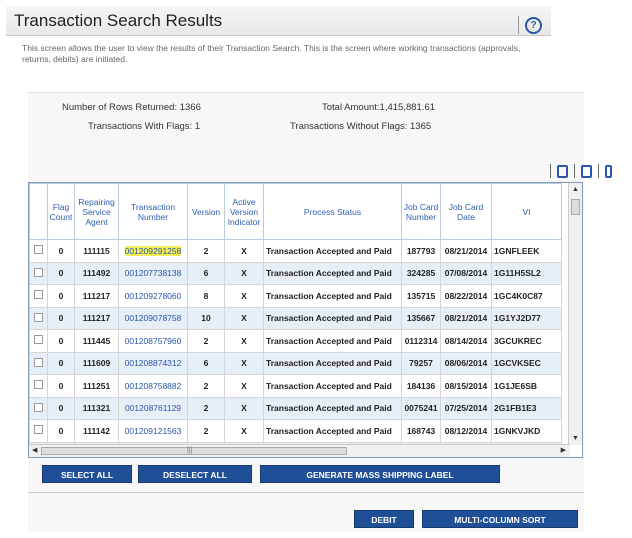 This screenshot has height=538, width=632. Describe the element at coordinates (153, 363) in the screenshot. I see `transaction-number-link: 001208874312` at that location.